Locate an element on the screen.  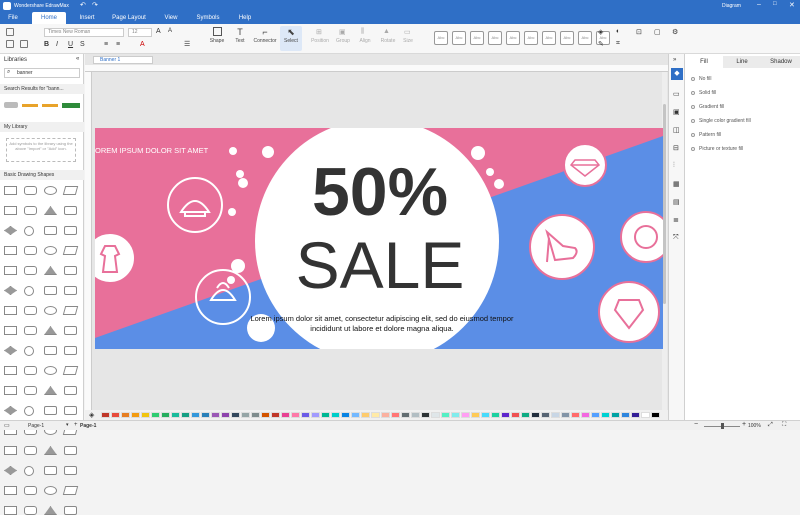
collapse-panel-icon: « is located at coordinates (77, 59).